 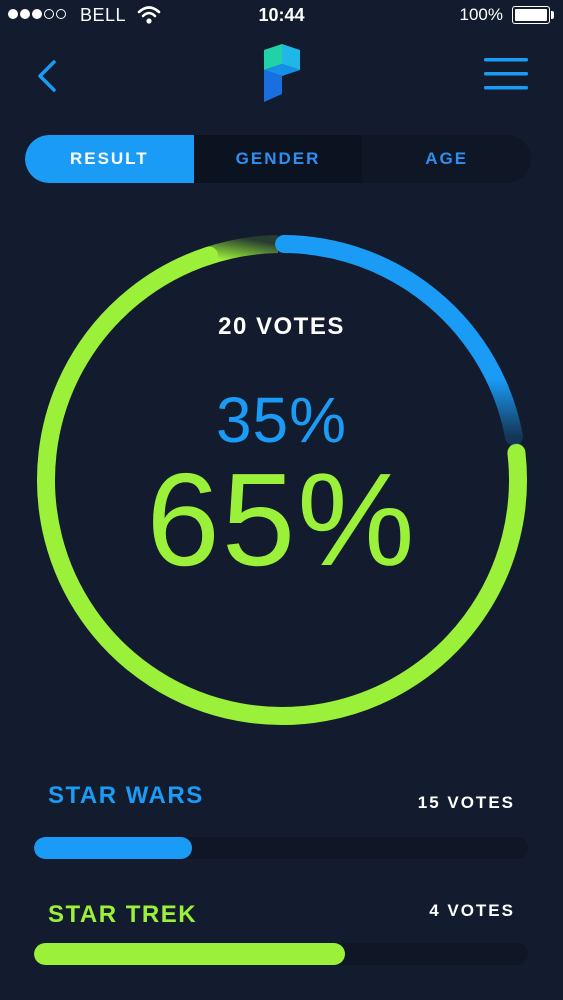 I want to click on battery-icon, so click(x=531, y=15).